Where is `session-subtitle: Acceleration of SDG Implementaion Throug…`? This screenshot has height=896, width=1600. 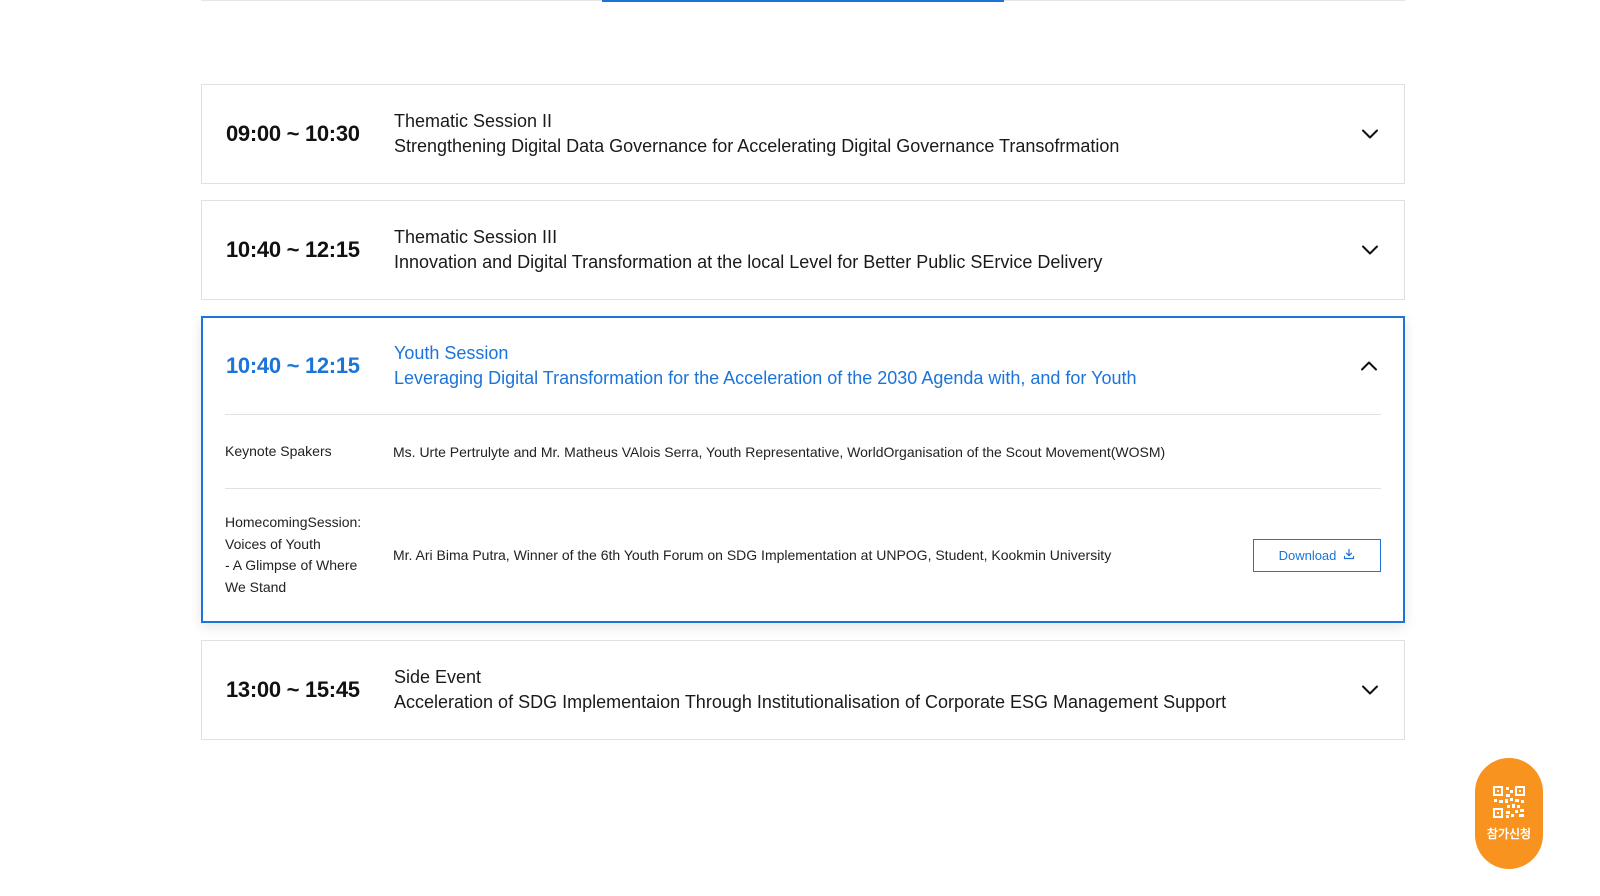
session-subtitle: Acceleration of SDG Implementaion Throug… is located at coordinates (810, 702).